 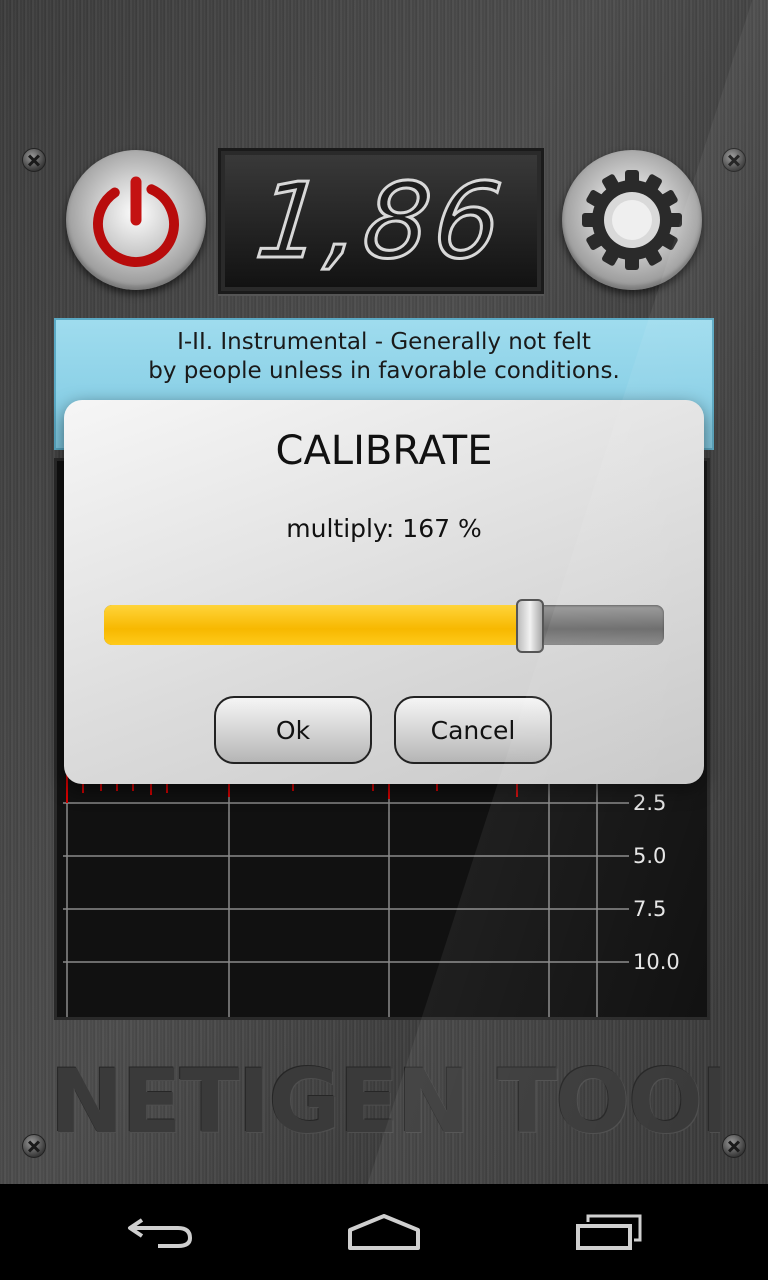 I want to click on y-tick-label: 10.0, so click(x=656, y=962).